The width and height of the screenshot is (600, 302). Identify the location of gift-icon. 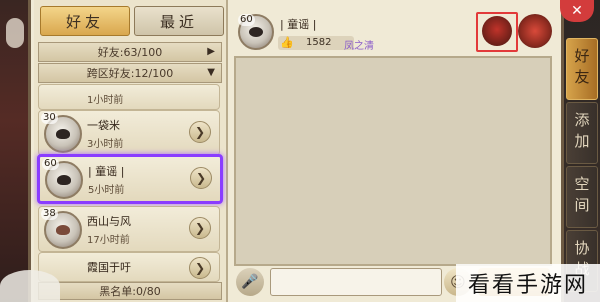
(497, 31).